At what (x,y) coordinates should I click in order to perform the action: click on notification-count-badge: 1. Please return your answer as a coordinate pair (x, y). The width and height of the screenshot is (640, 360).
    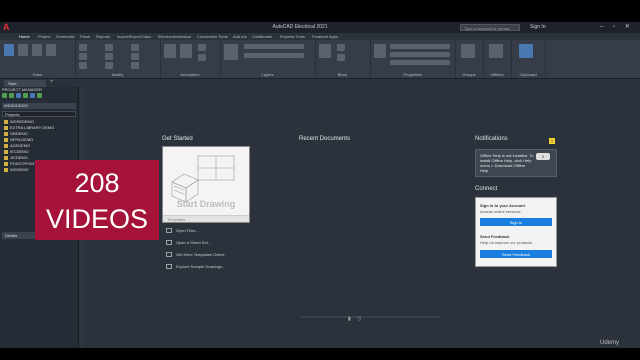
    Looking at the image, I should click on (552, 141).